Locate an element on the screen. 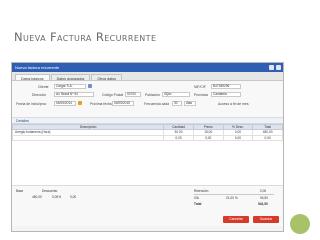 The width and height of the screenshot is (320, 240). table-row: 0,00 0,00 0,00 0,00 is located at coordinates (147, 137).